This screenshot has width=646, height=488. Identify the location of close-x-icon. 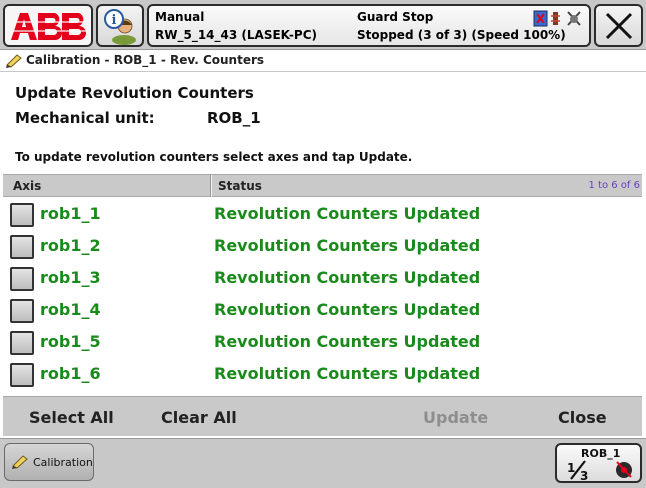
(619, 26).